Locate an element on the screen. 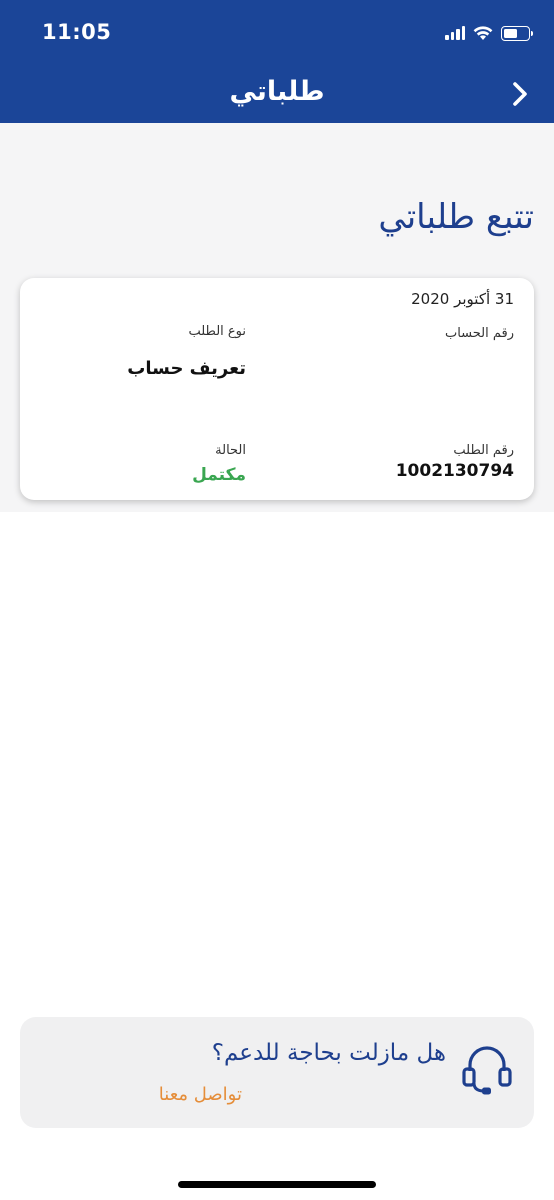 Image resolution: width=554 pixels, height=1200 pixels. header-title: طلباتي is located at coordinates (277, 91).